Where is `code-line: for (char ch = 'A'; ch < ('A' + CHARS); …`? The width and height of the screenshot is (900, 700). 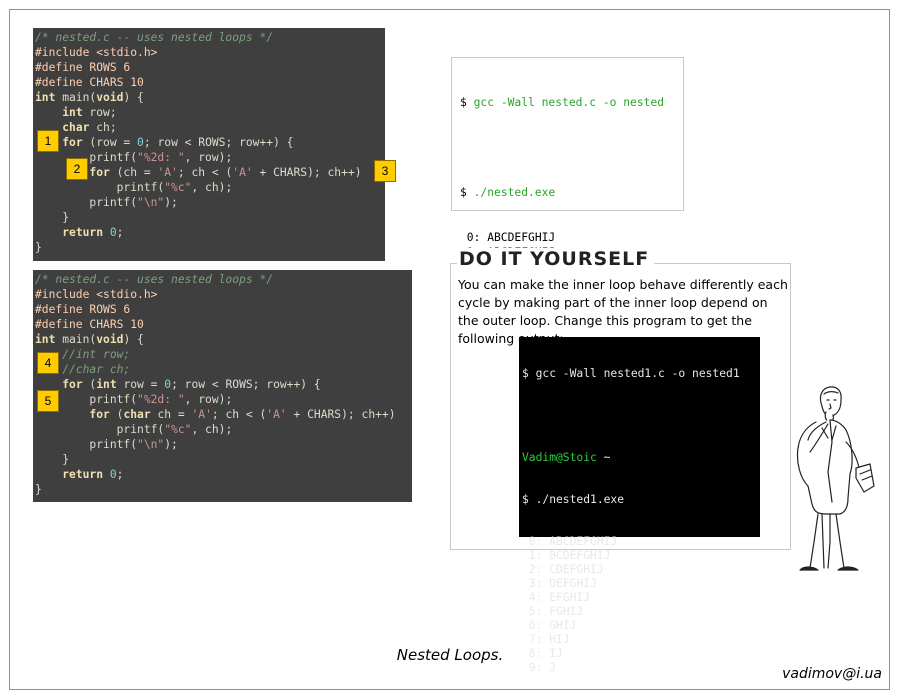 code-line: for (char ch = 'A'; ch < ('A' + CHARS); … is located at coordinates (223, 414).